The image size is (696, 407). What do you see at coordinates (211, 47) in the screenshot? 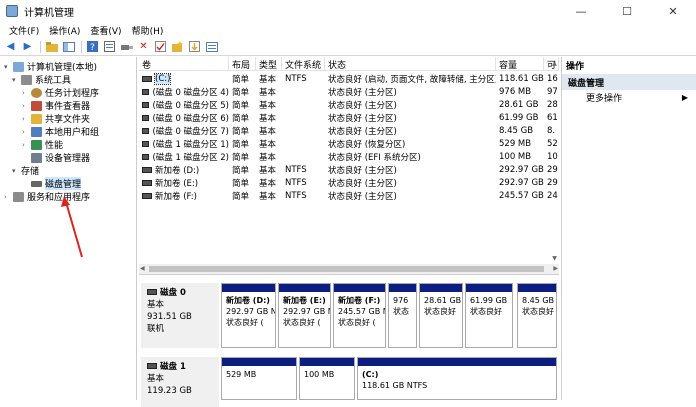
I see `list-view-icon` at bounding box center [211, 47].